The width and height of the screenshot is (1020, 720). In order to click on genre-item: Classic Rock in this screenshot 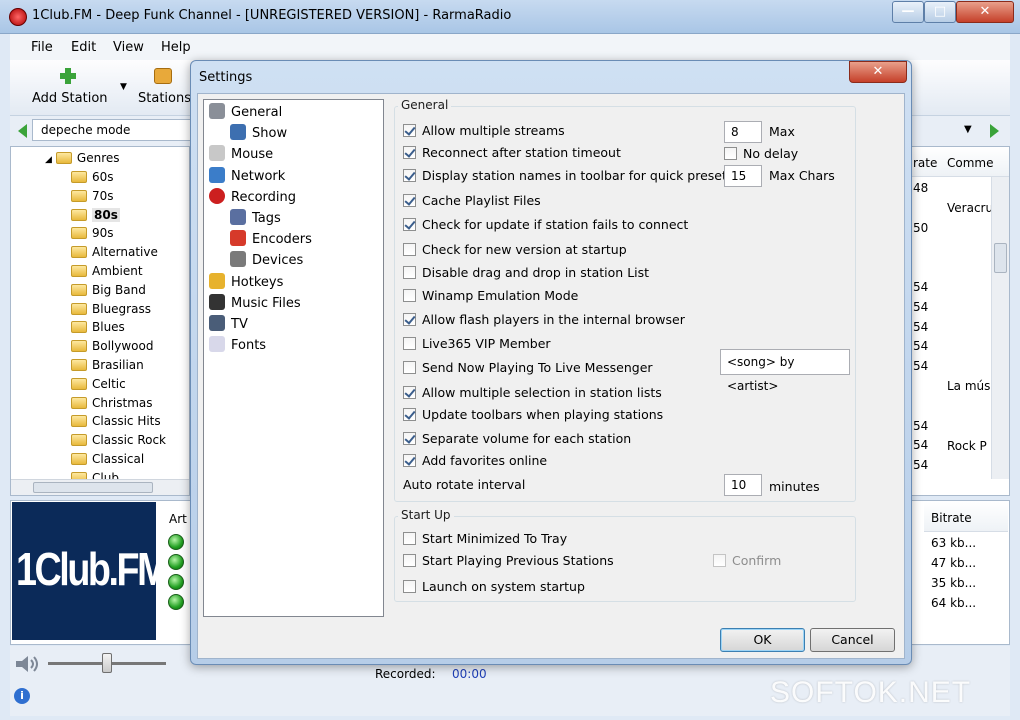, I will do `click(118, 440)`.